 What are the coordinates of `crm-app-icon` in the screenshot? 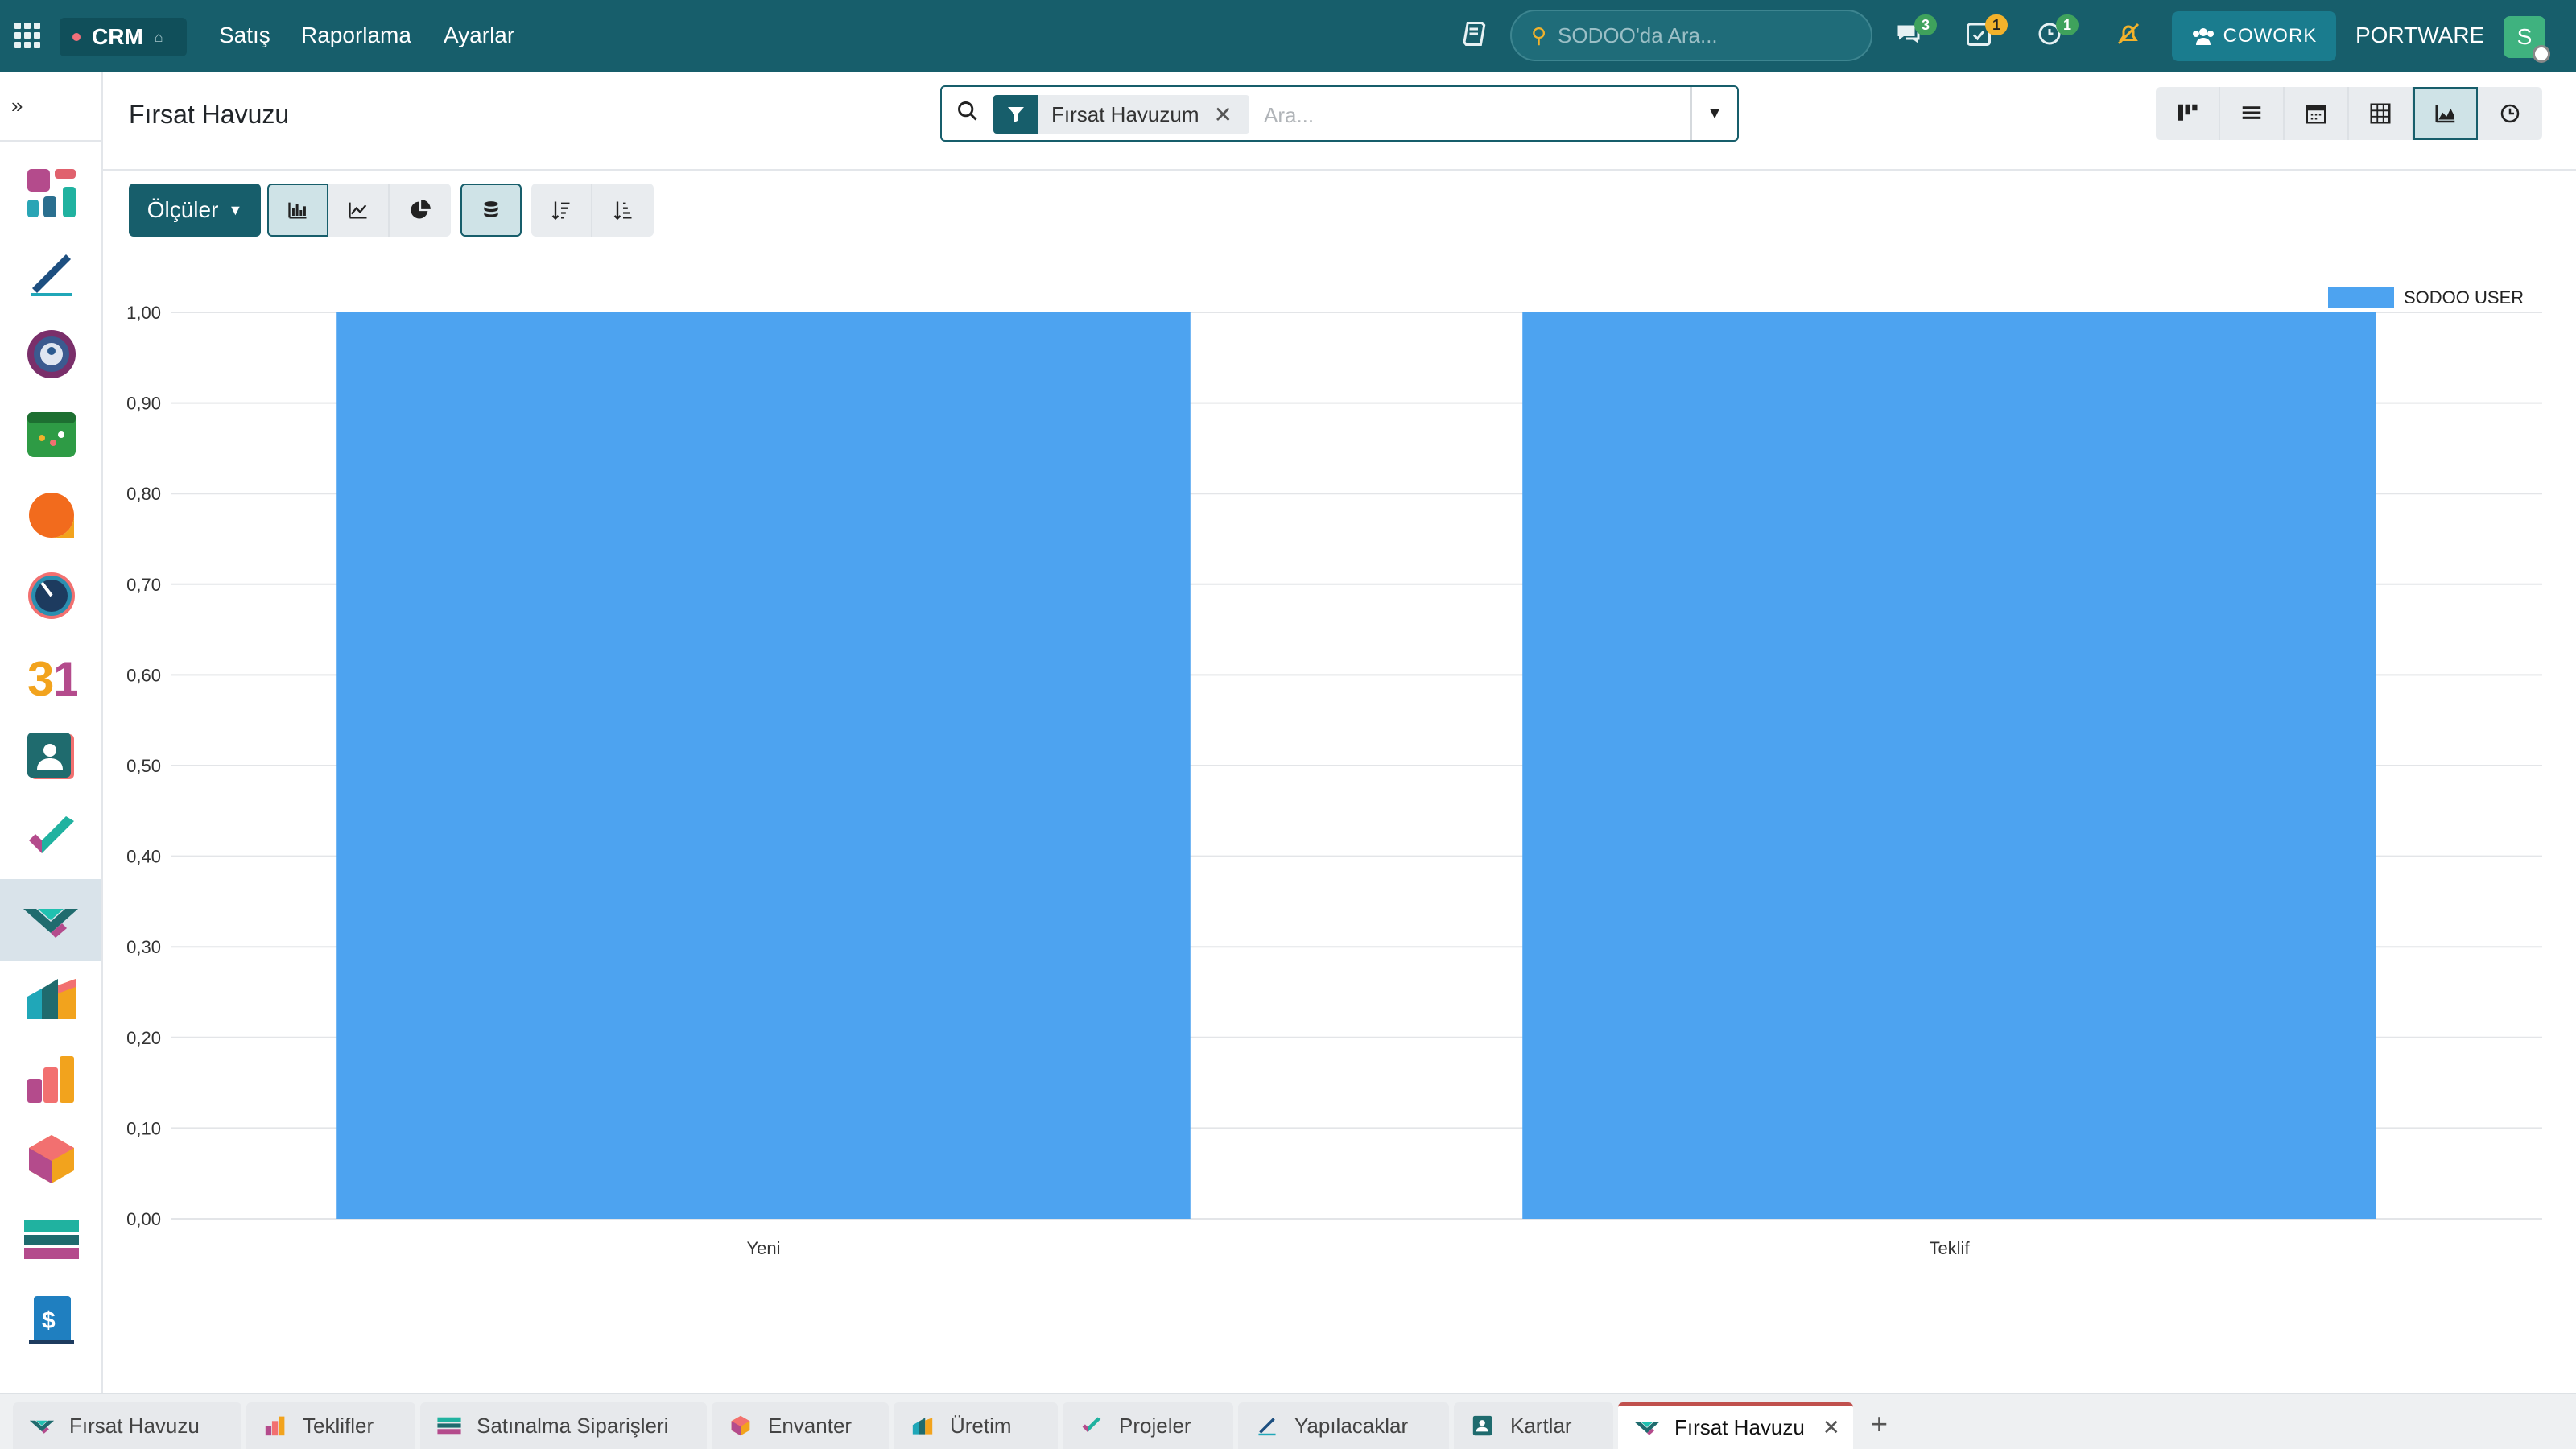 It's located at (50, 920).